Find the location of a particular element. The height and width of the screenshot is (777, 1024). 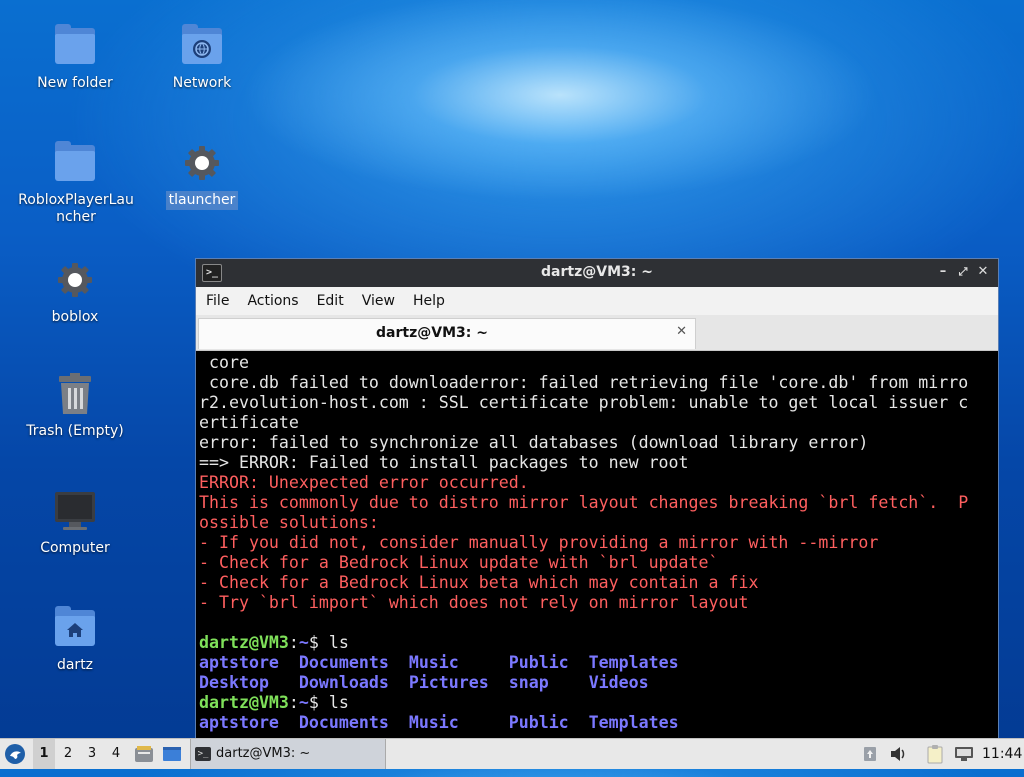

taskbar-item-terminal: >_ dartz@VM3: ~ is located at coordinates (288, 754).